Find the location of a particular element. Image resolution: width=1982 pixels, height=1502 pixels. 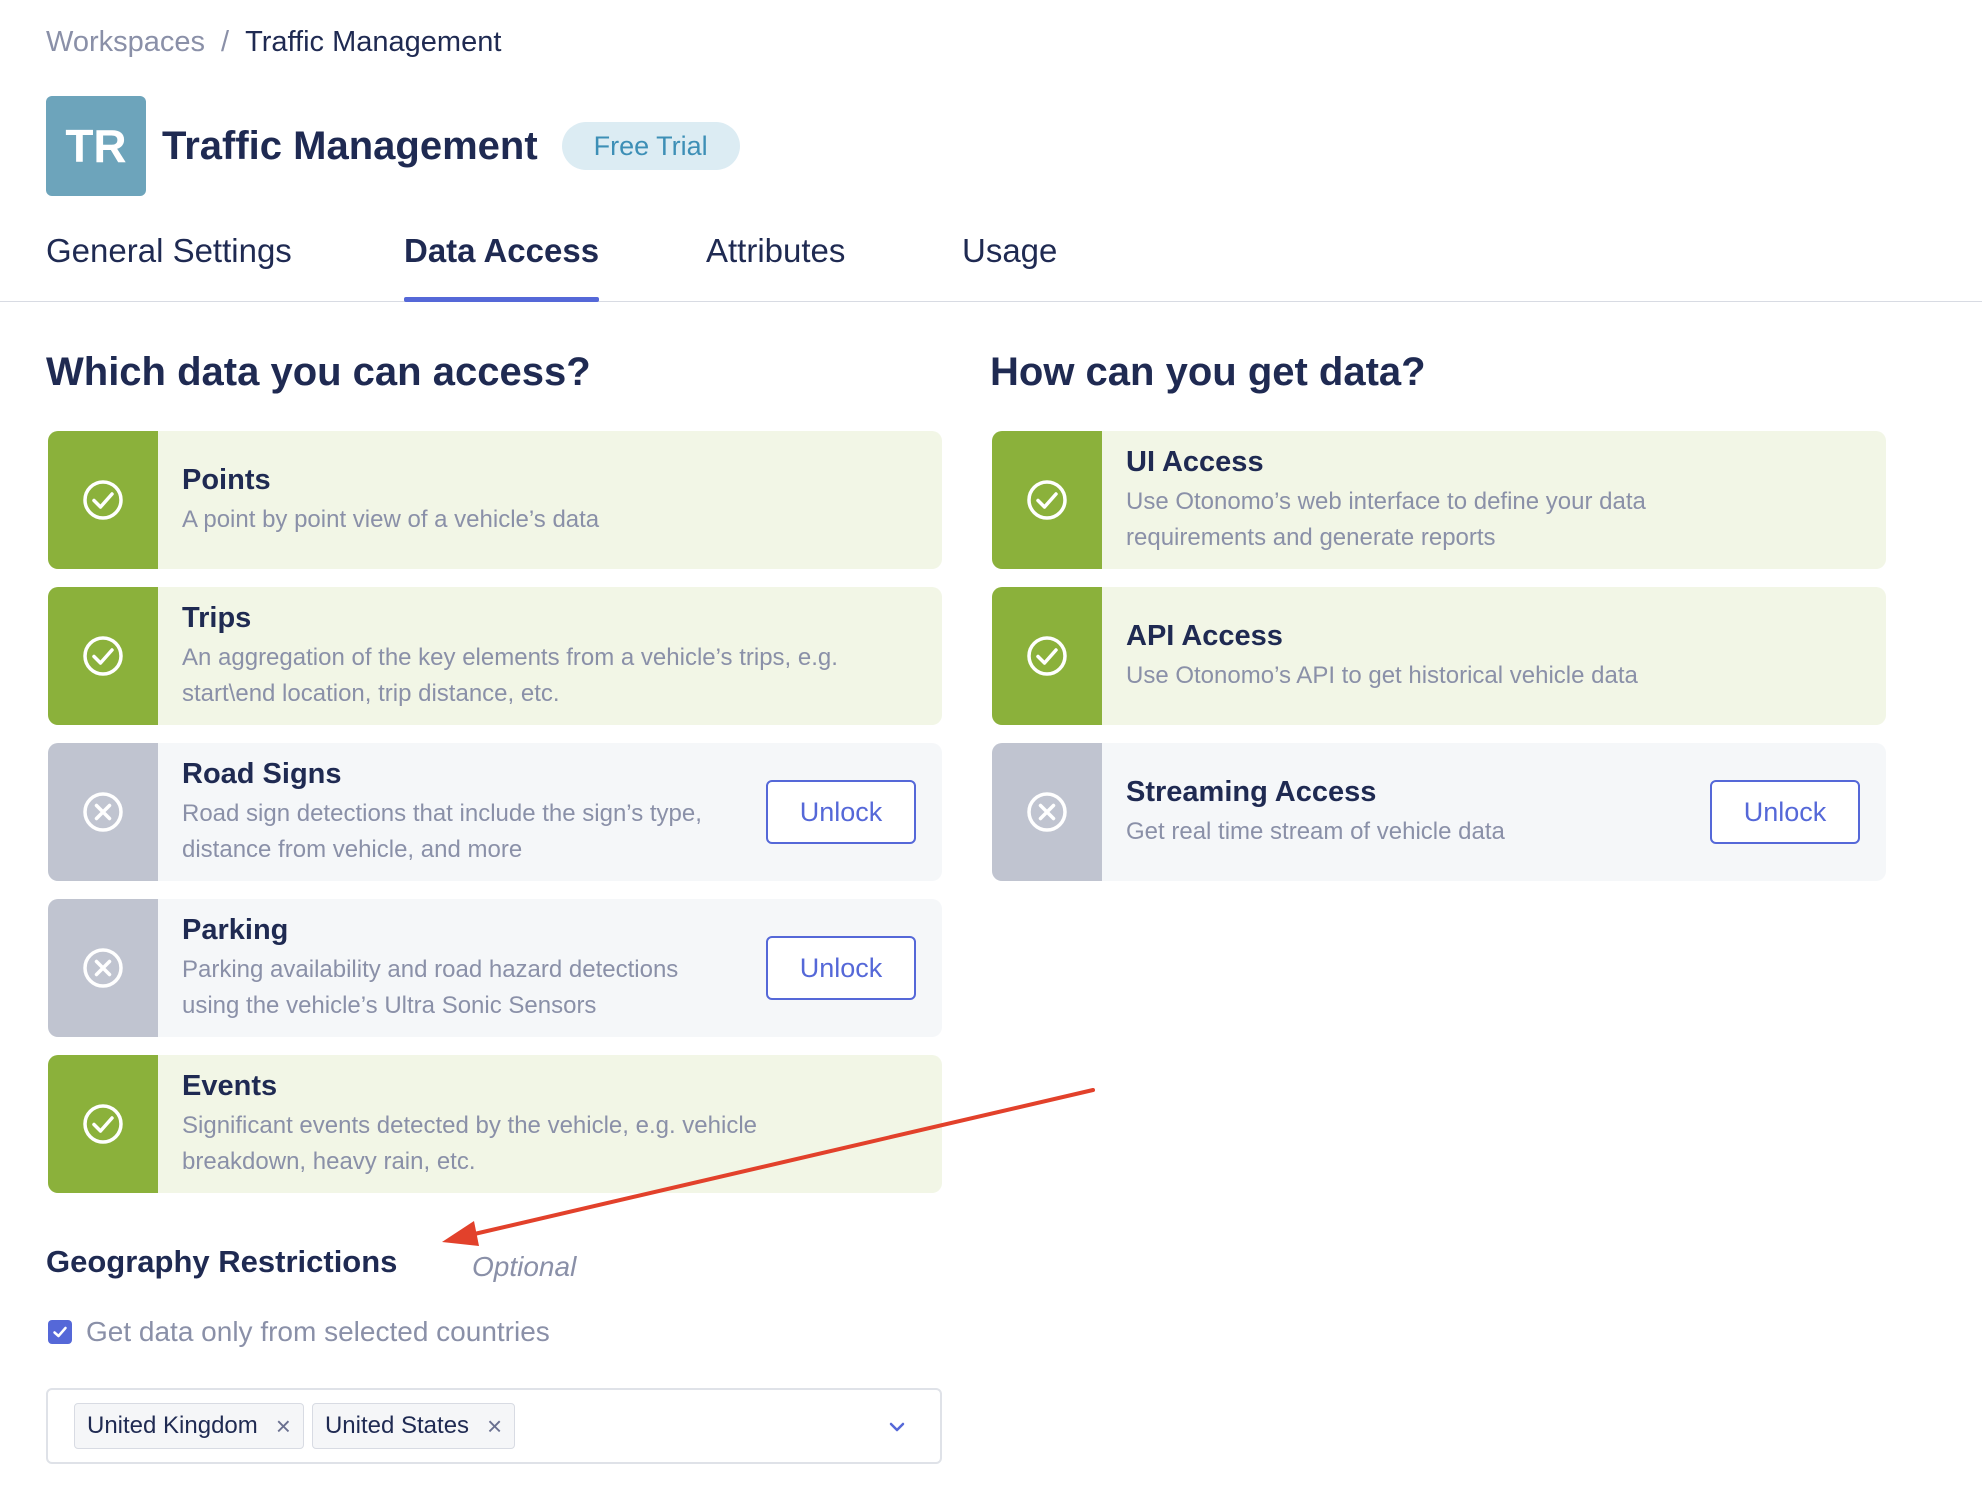

country-chip: United States × is located at coordinates (413, 1426).